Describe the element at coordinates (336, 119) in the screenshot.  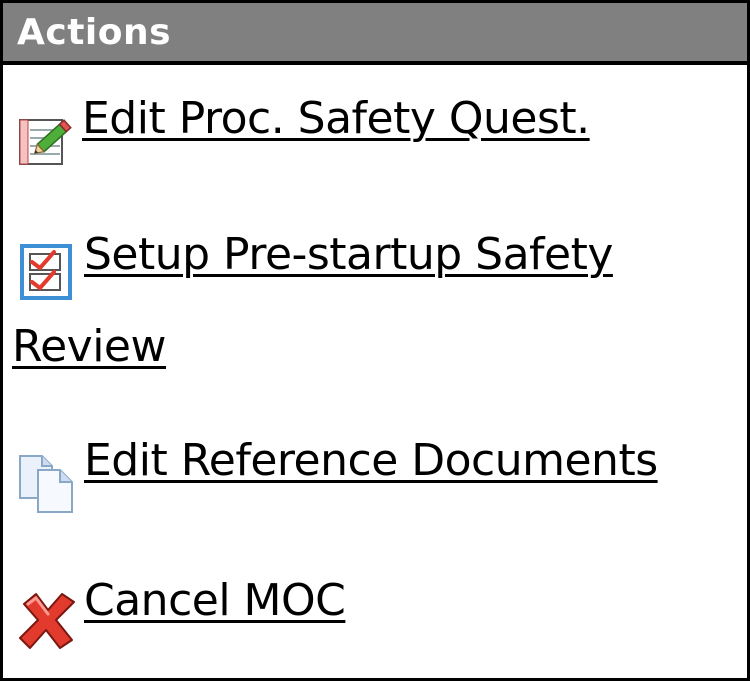
I see `edit-proc-safety-quest-link: Edit Proc. Safety Quest.` at that location.